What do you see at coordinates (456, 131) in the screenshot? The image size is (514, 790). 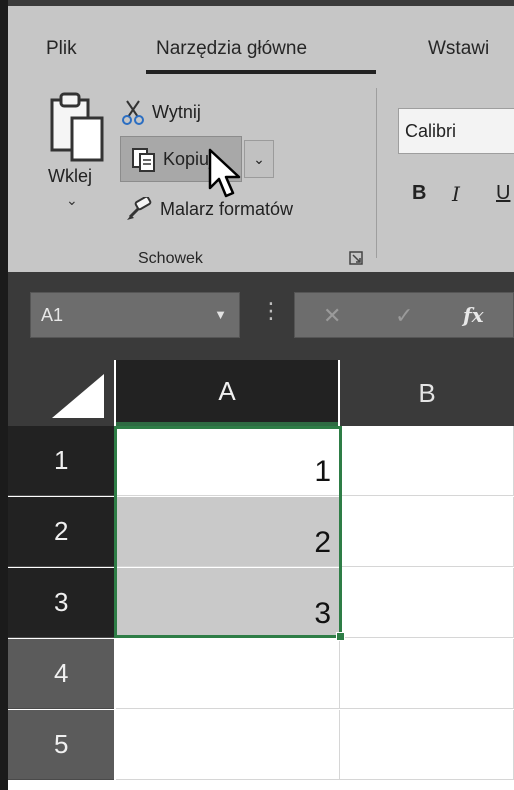 I see `font-name-select: Calibri` at bounding box center [456, 131].